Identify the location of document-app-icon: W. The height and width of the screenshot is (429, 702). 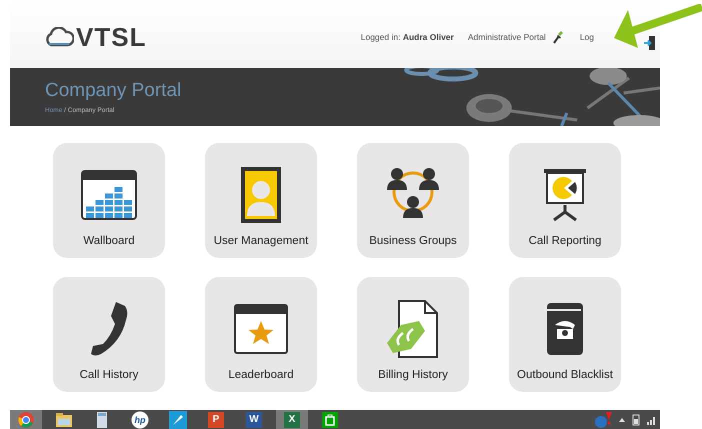
(254, 419).